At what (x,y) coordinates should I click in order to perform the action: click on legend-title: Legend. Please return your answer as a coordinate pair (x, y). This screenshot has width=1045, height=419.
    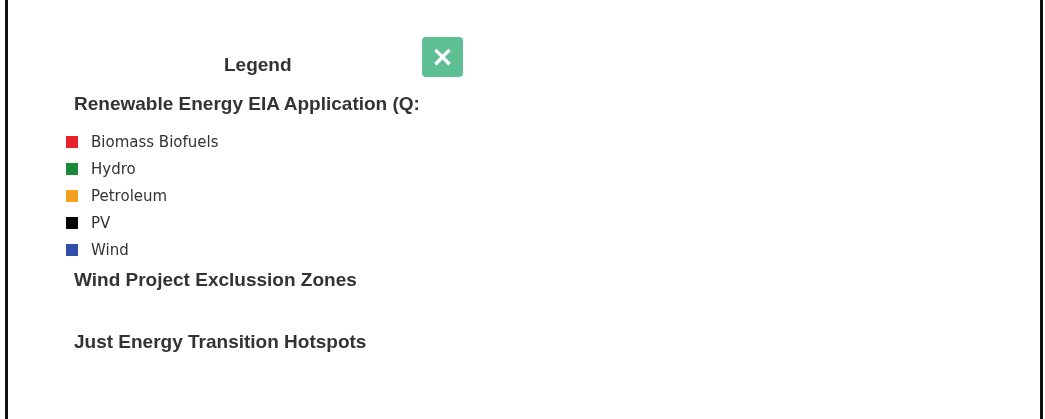
    Looking at the image, I should click on (258, 65).